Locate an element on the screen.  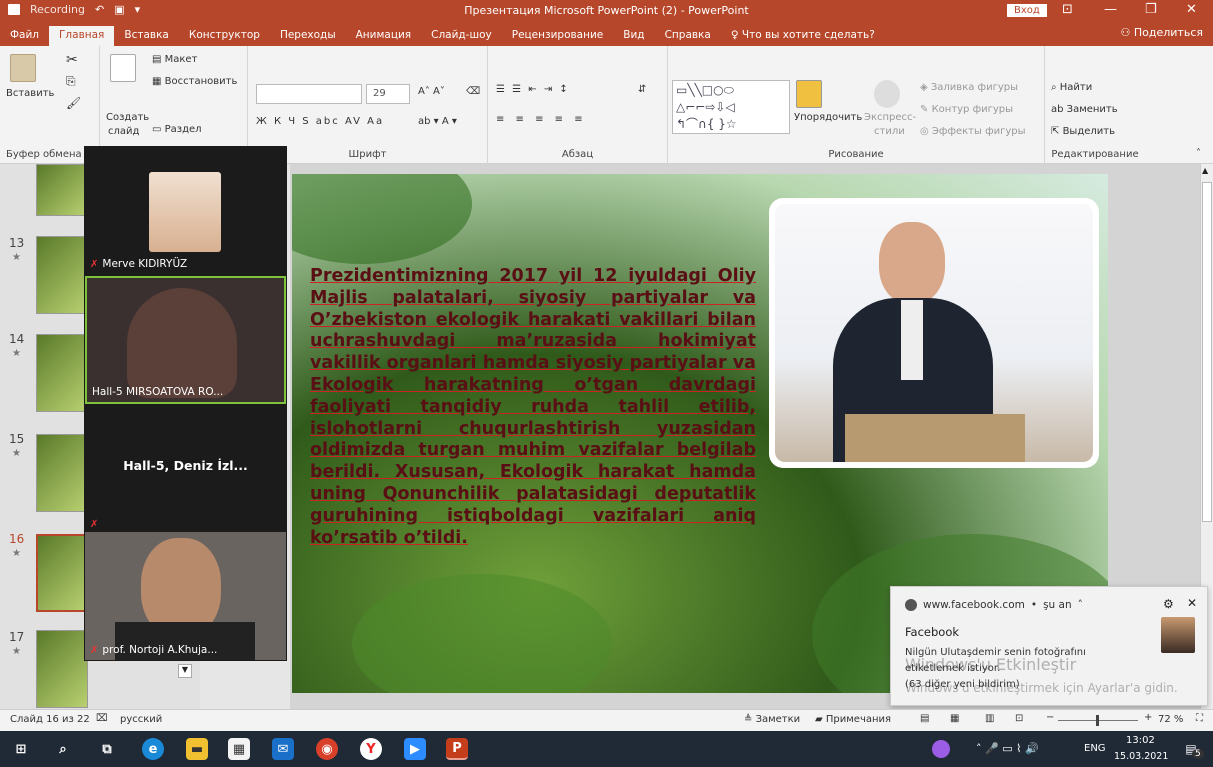
quick-styles-icon is located at coordinates (887, 94).